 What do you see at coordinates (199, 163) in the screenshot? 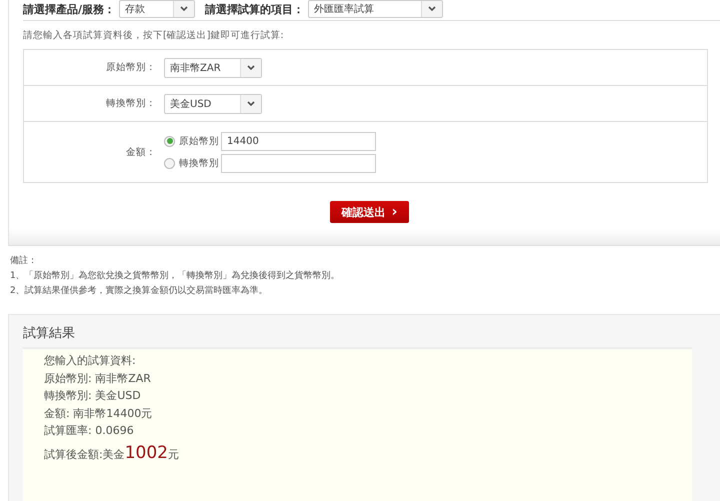
I see `radio-label: 轉換幣別` at bounding box center [199, 163].